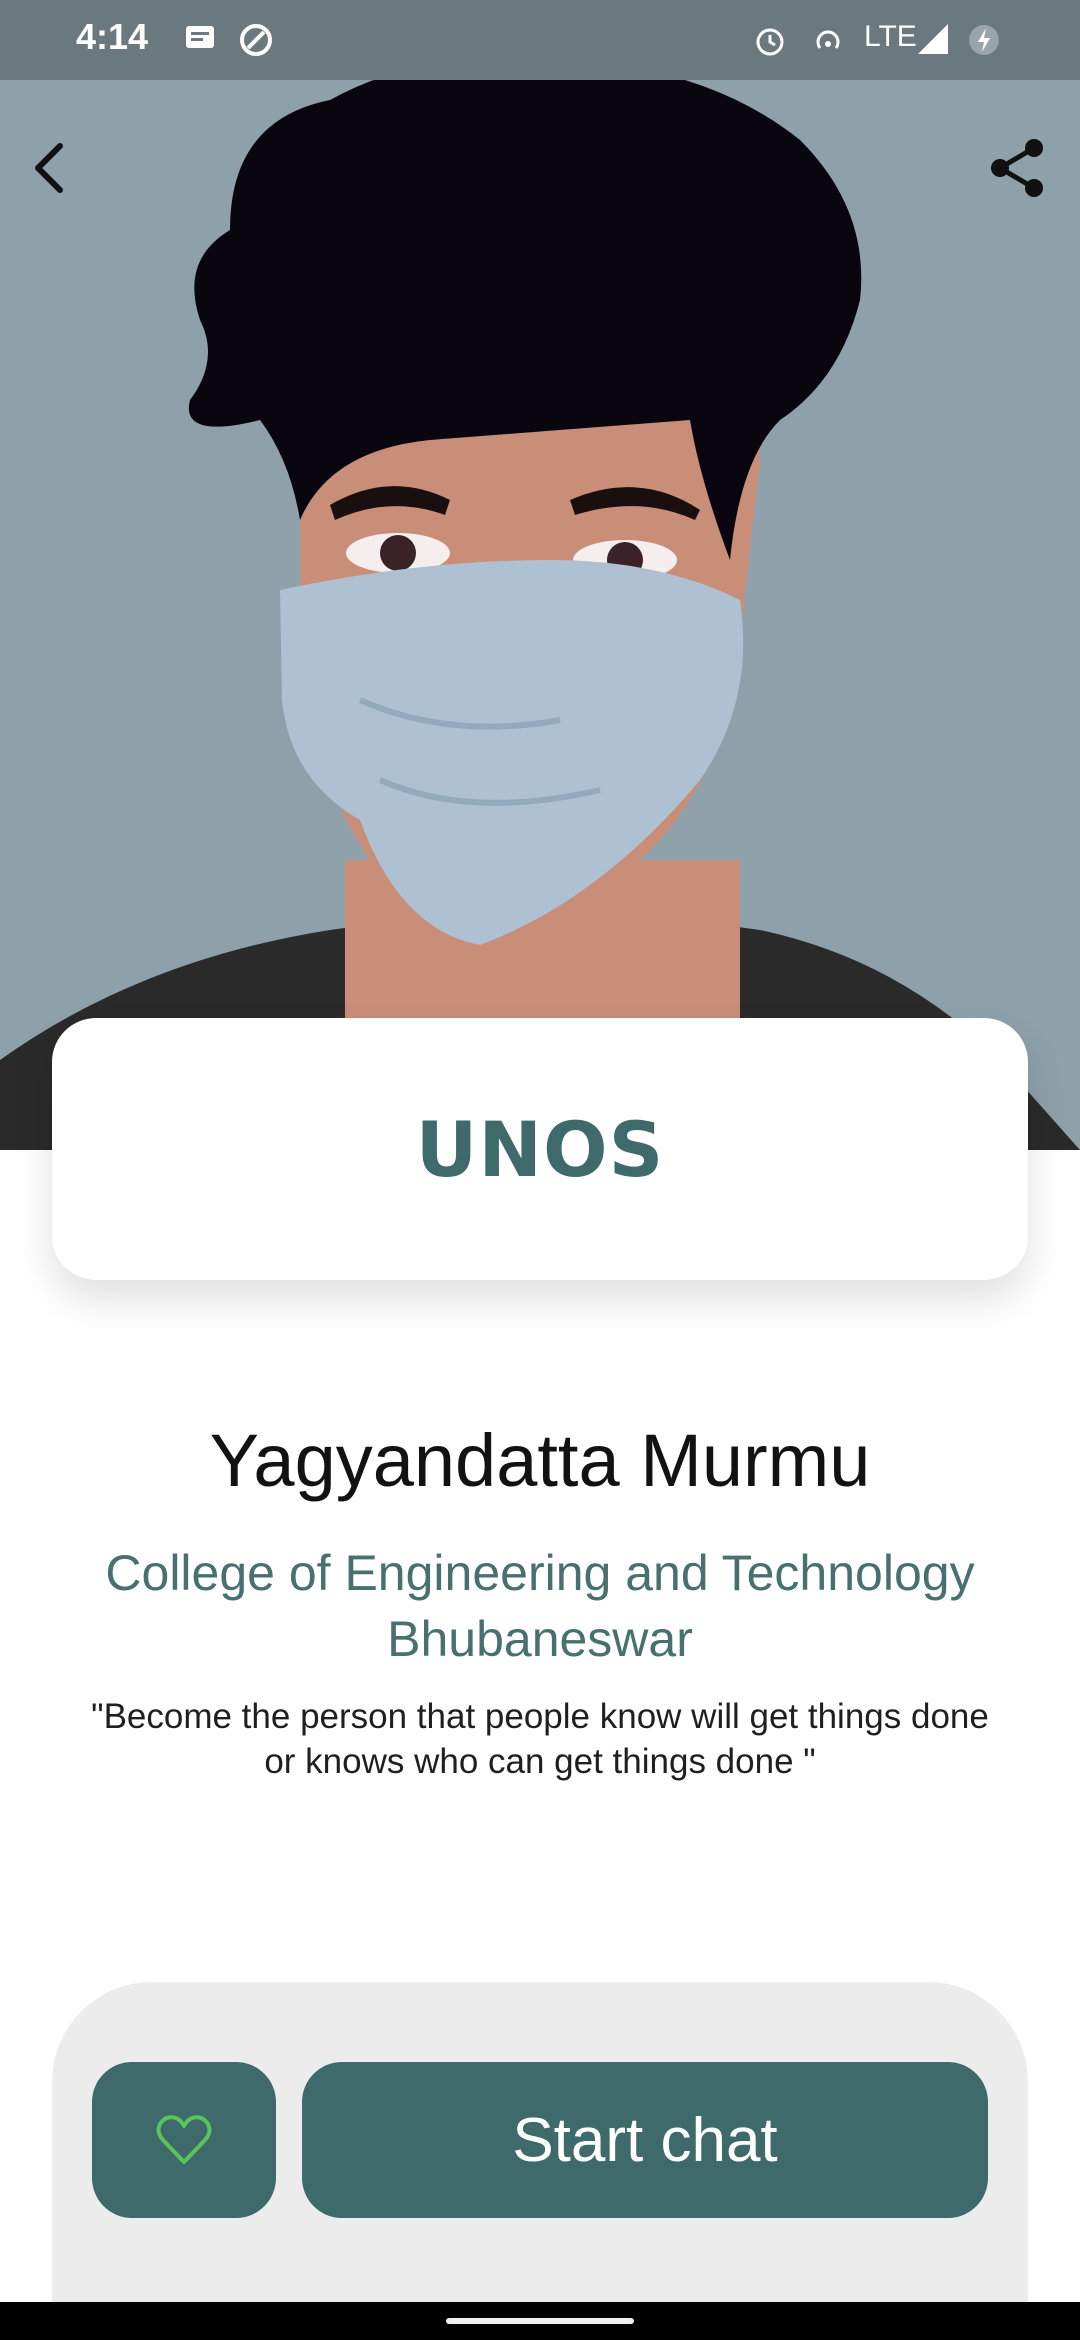  Describe the element at coordinates (540, 1761) in the screenshot. I see `quote-line-2: or knows who can get things done "` at that location.